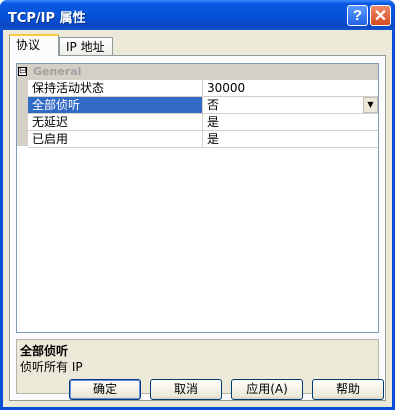  Describe the element at coordinates (47, 18) in the screenshot. I see `window-title: TCP/IP 属性` at that location.